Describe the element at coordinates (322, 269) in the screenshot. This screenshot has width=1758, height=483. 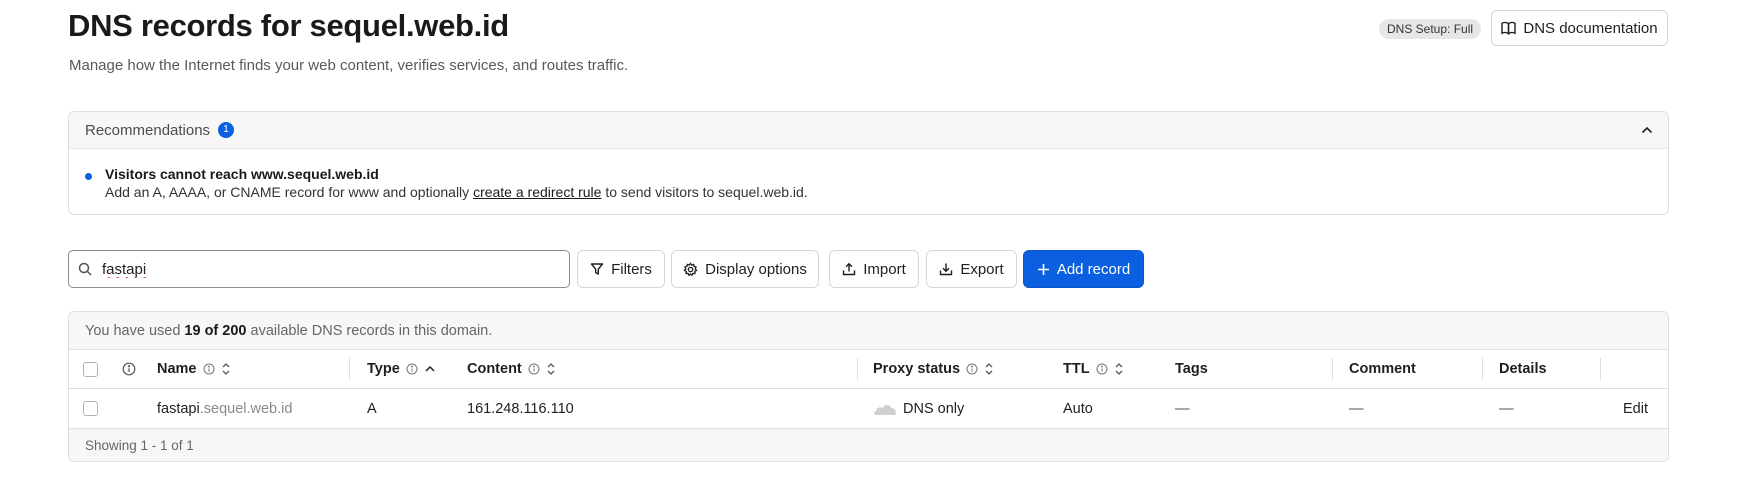
I see `search-input` at that location.